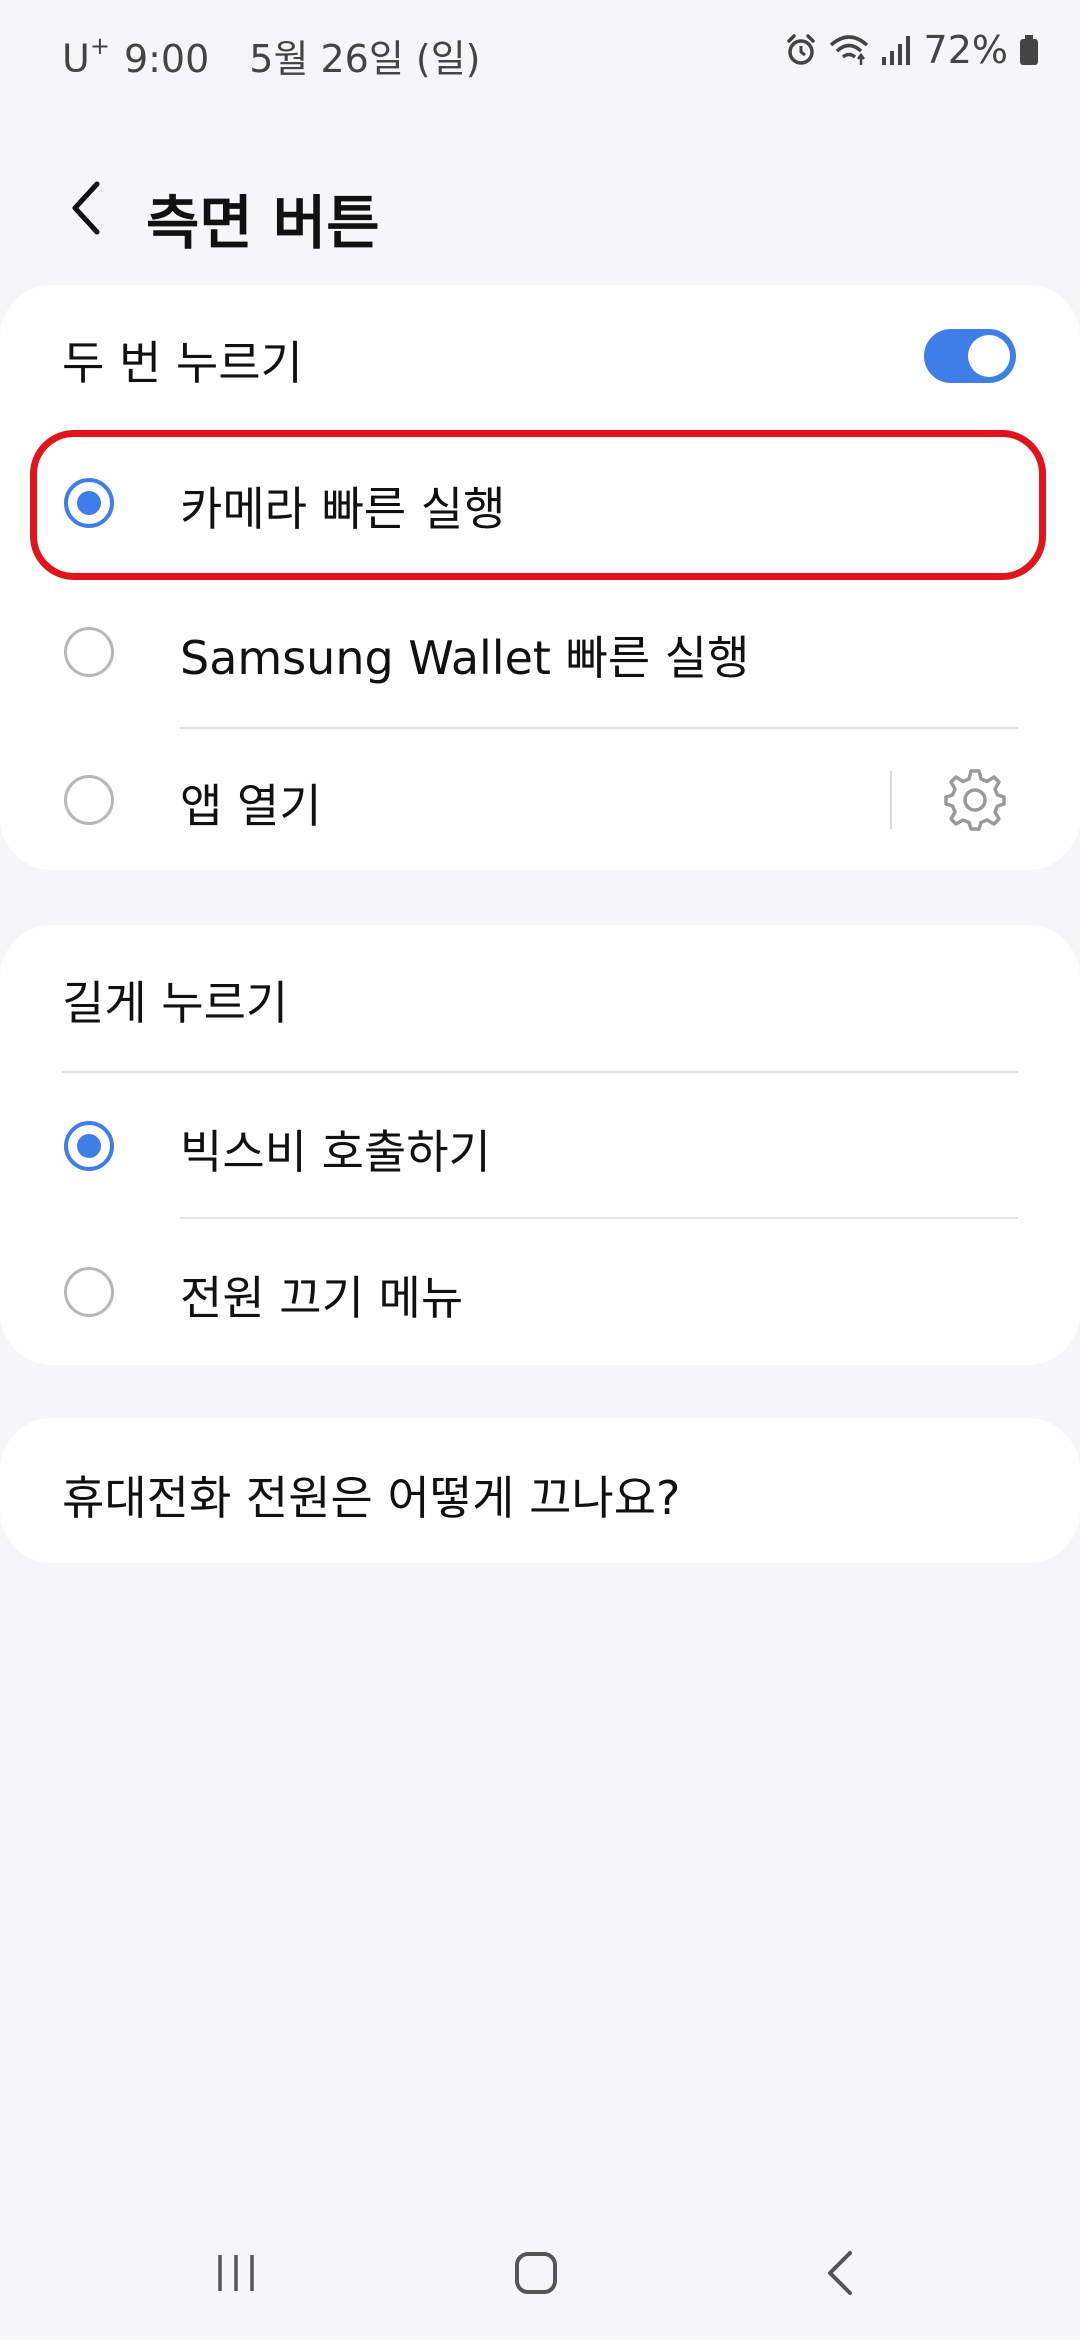 Image resolution: width=1080 pixels, height=2340 pixels. What do you see at coordinates (89, 1146) in the screenshot?
I see `radio-bixby` at bounding box center [89, 1146].